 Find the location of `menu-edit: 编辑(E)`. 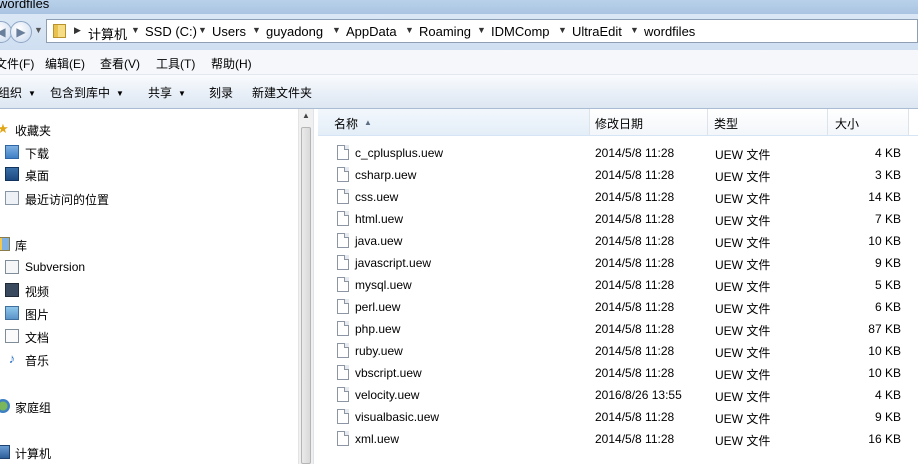

menu-edit: 编辑(E) is located at coordinates (65, 63).